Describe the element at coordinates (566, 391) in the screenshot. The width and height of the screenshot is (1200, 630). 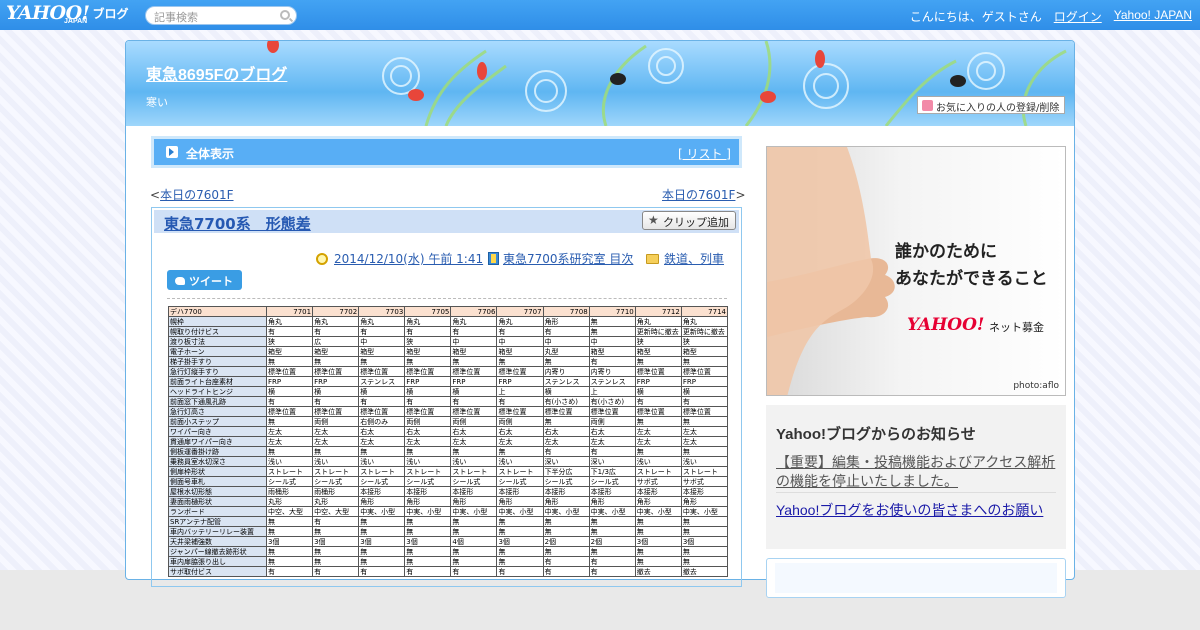
I see `table-cell: 横` at that location.